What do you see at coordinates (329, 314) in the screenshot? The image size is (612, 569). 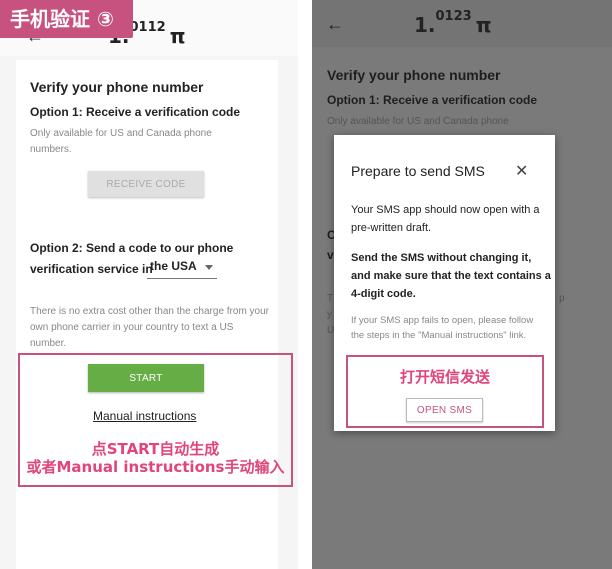 I see `occluded-text-y: y` at bounding box center [329, 314].